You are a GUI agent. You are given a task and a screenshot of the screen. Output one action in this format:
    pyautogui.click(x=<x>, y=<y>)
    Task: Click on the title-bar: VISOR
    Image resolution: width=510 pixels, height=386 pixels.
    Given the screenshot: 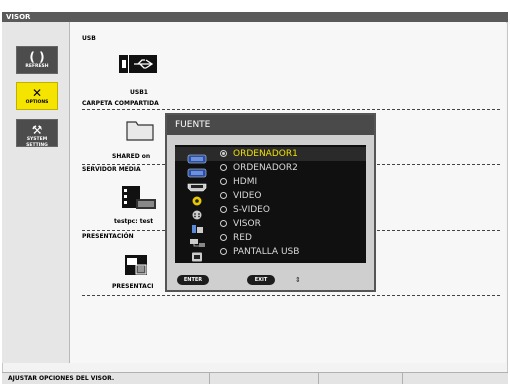 What is the action you would take?
    pyautogui.click(x=255, y=12)
    